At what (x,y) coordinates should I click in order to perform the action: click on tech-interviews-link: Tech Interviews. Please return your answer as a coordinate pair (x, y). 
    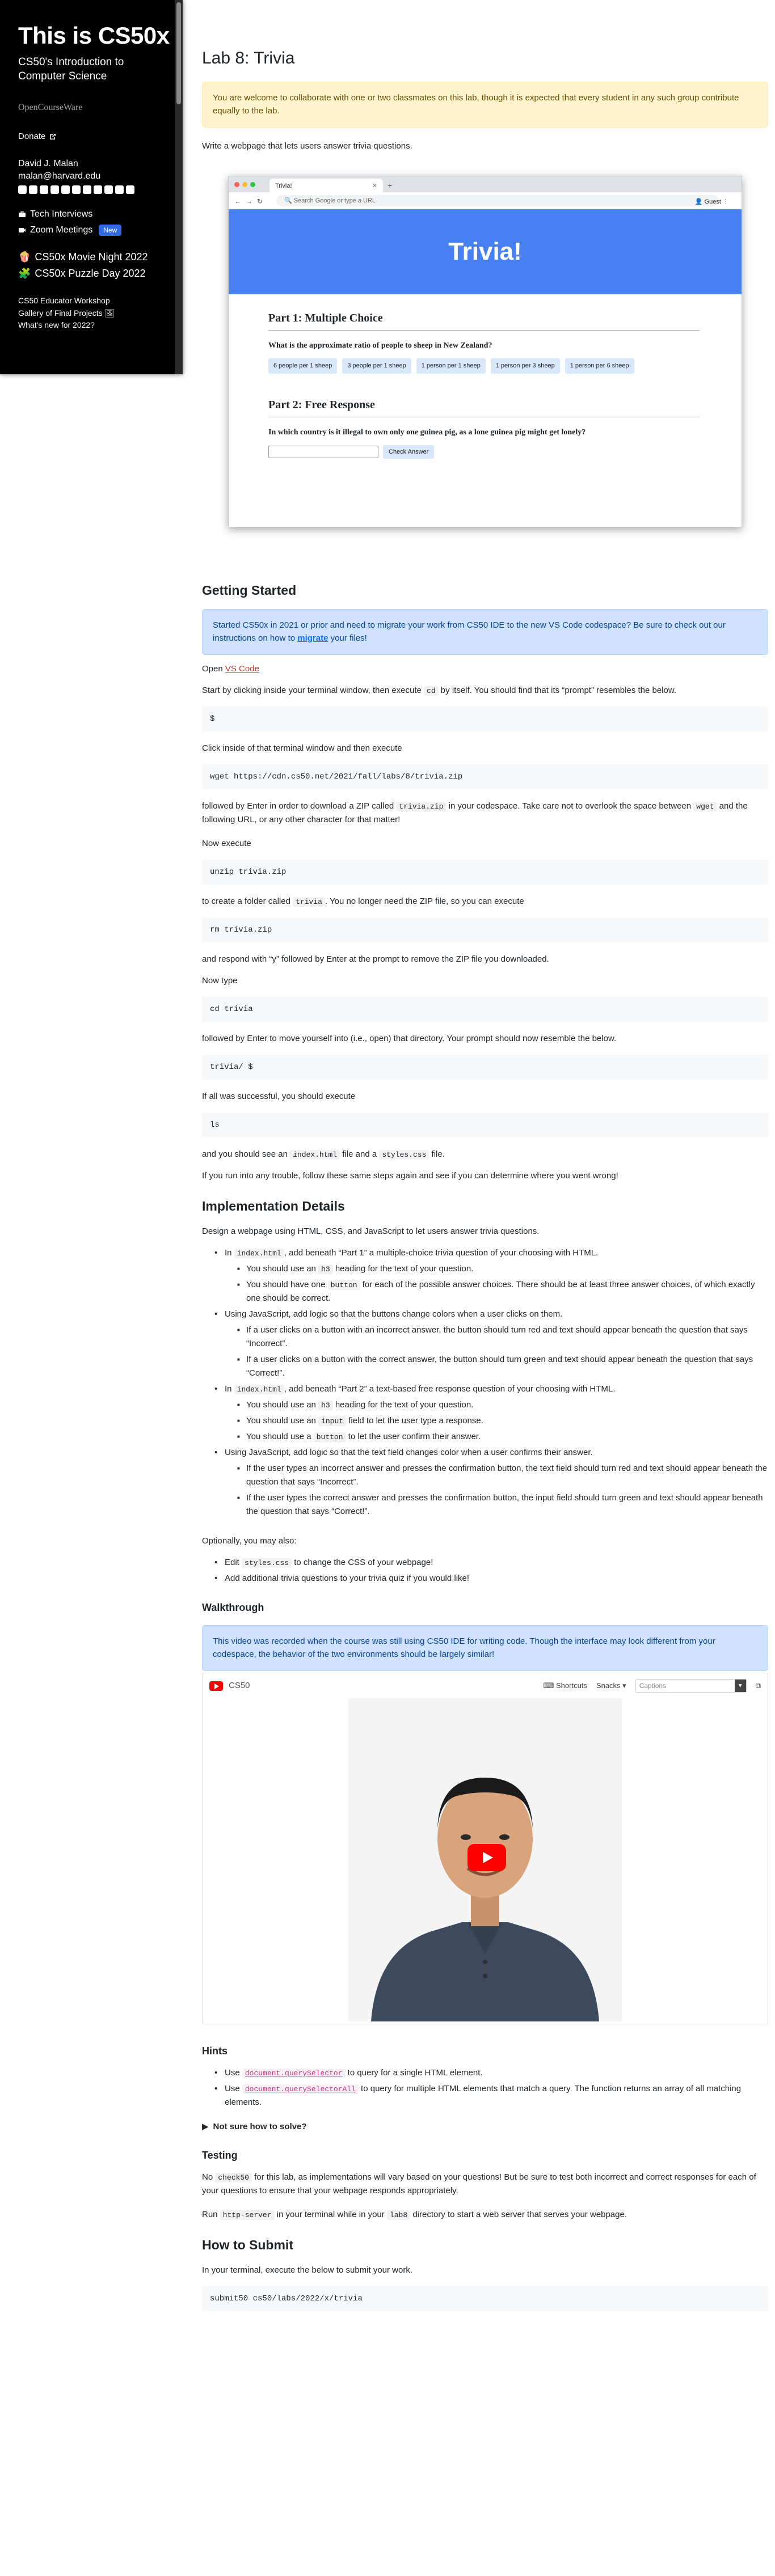
    Looking at the image, I should click on (100, 214).